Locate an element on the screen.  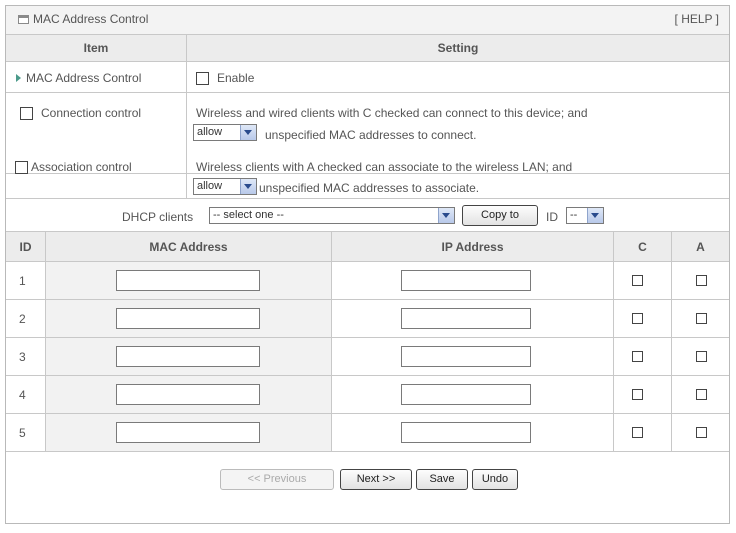
connection-control-label: Connection control is located at coordinates (91, 113).